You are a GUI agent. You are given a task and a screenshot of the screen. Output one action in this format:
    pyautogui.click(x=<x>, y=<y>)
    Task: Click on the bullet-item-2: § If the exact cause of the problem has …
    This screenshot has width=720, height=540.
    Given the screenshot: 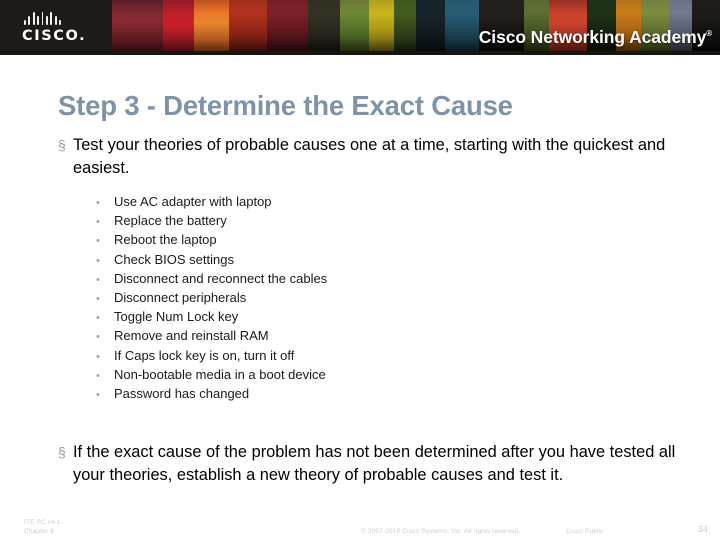 What is the action you would take?
    pyautogui.click(x=360, y=464)
    